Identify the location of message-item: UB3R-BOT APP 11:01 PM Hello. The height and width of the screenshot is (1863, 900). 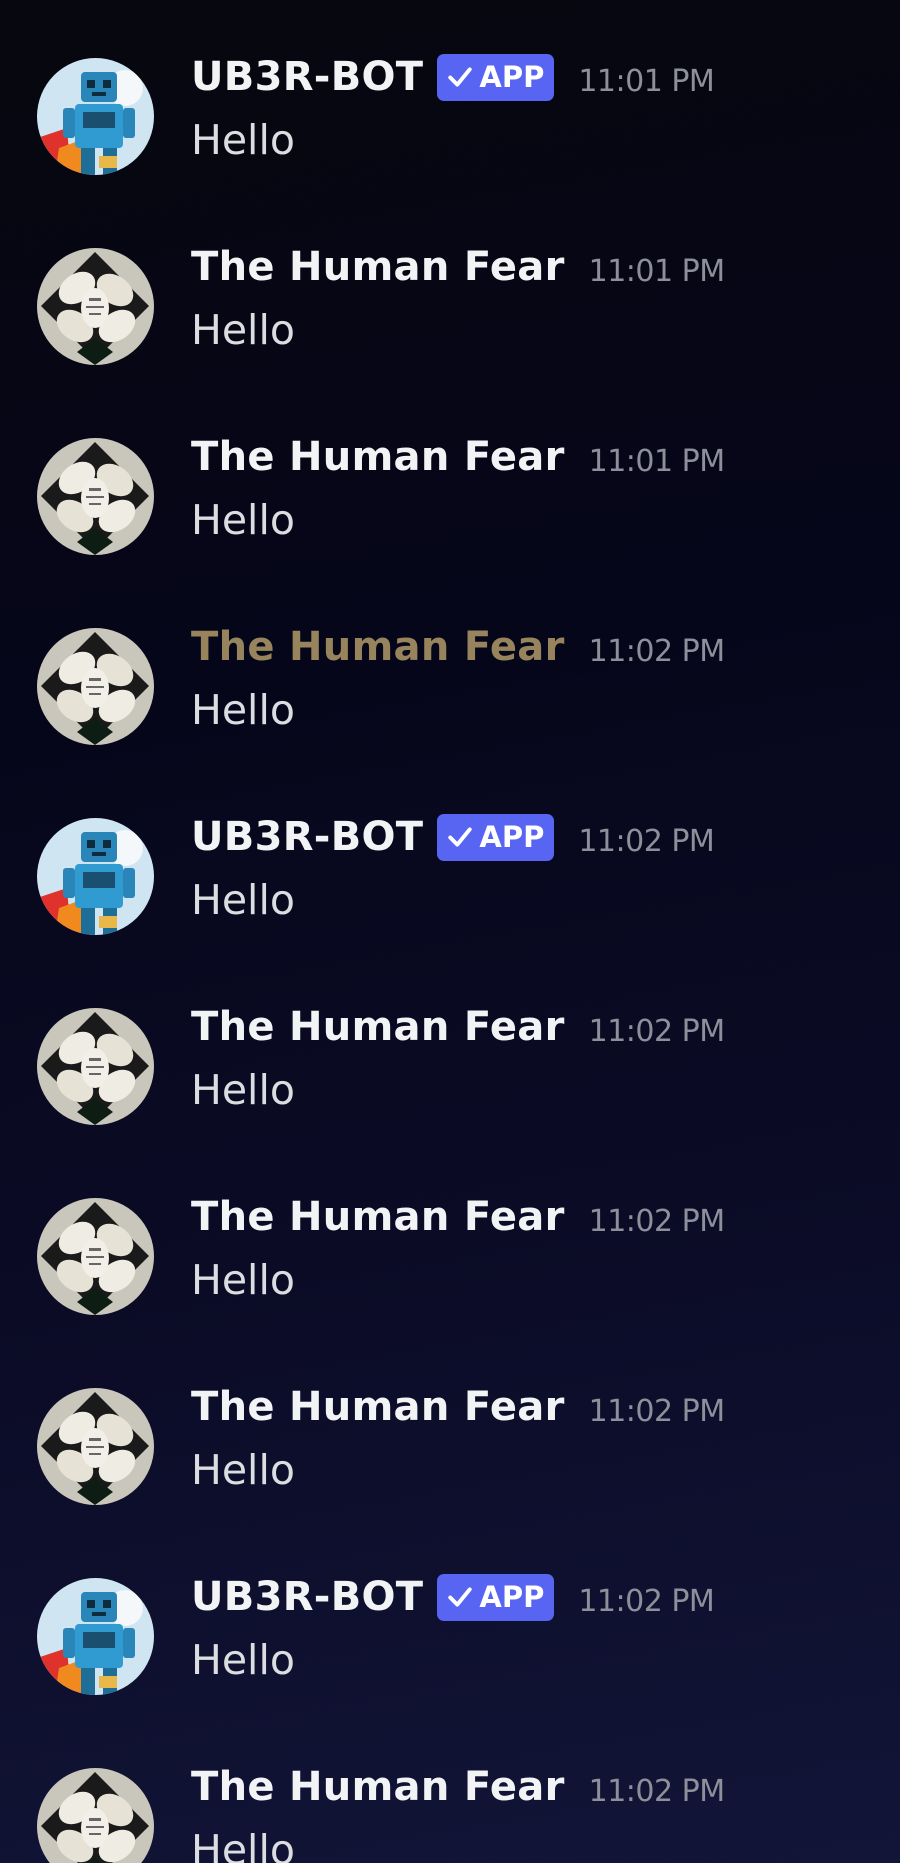
(450, 95).